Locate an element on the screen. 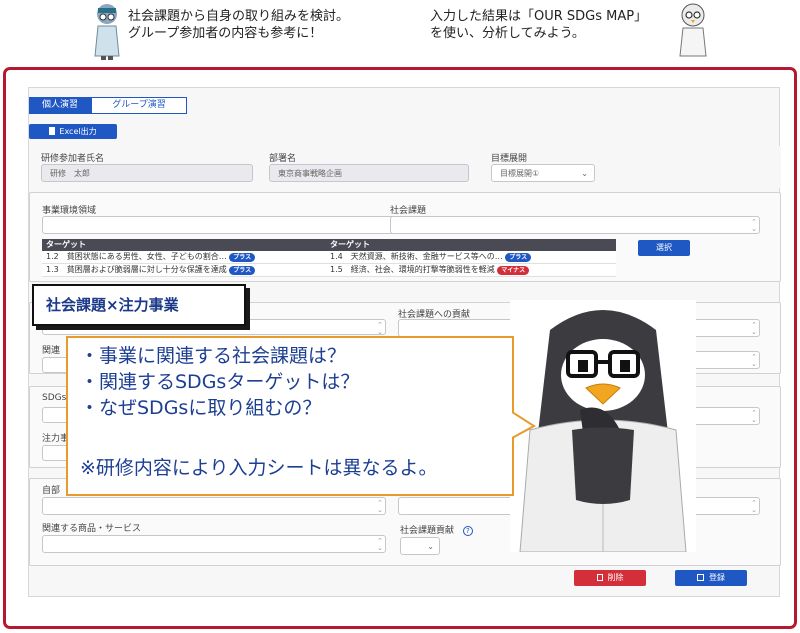  speech-right-line2: を使い、分析してみよう。 is located at coordinates (507, 33).